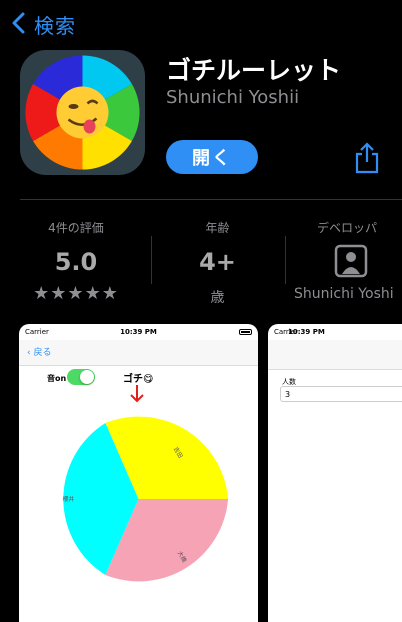 This screenshot has width=402, height=622. What do you see at coordinates (55, 24) in the screenshot?
I see `back-to-search-link: 検索` at bounding box center [55, 24].